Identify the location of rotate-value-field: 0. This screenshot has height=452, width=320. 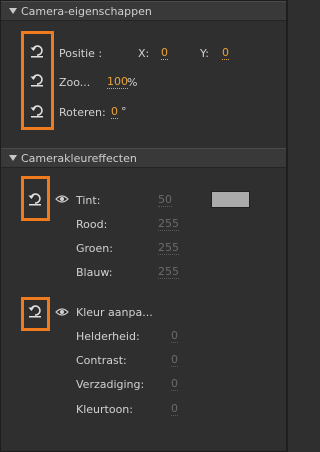
(114, 112).